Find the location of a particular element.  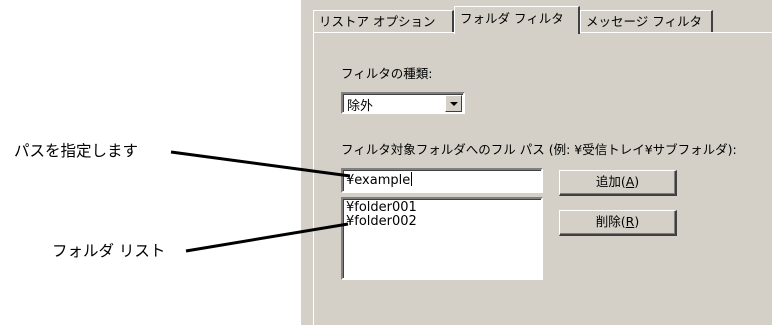

delete-button: 削除(R) is located at coordinates (618, 223).